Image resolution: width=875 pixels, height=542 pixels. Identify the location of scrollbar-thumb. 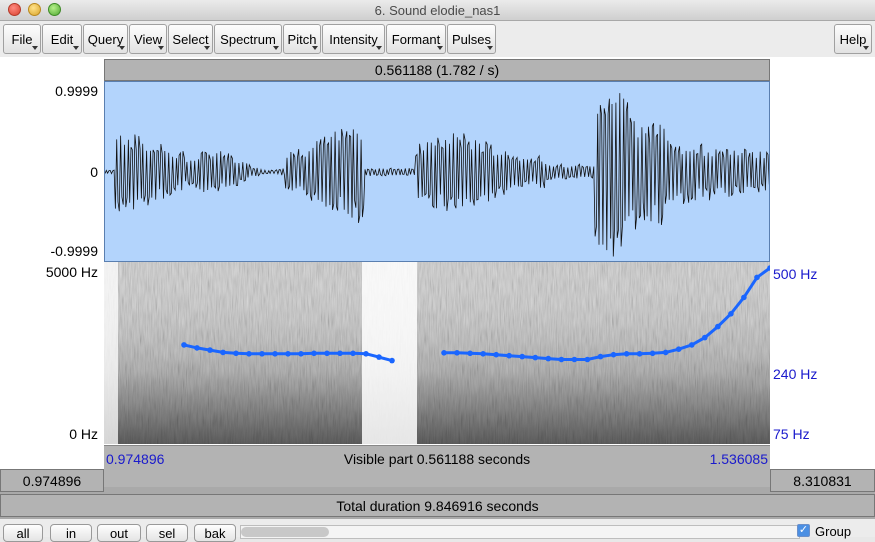
(285, 532).